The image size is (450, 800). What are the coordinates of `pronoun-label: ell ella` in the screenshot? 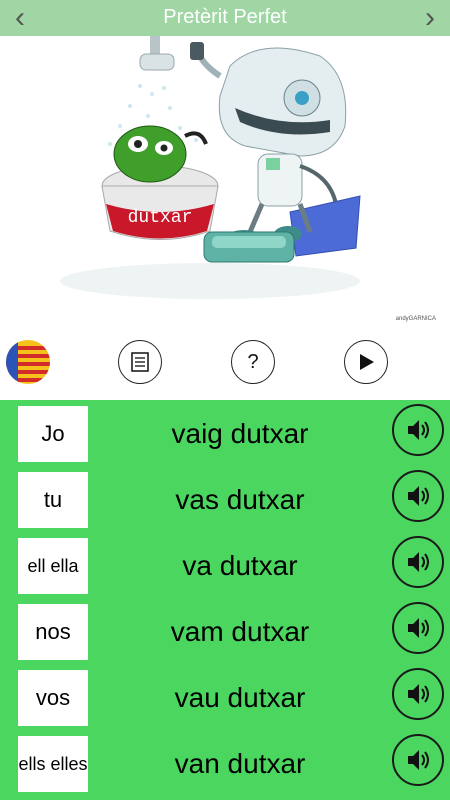 It's located at (53, 566).